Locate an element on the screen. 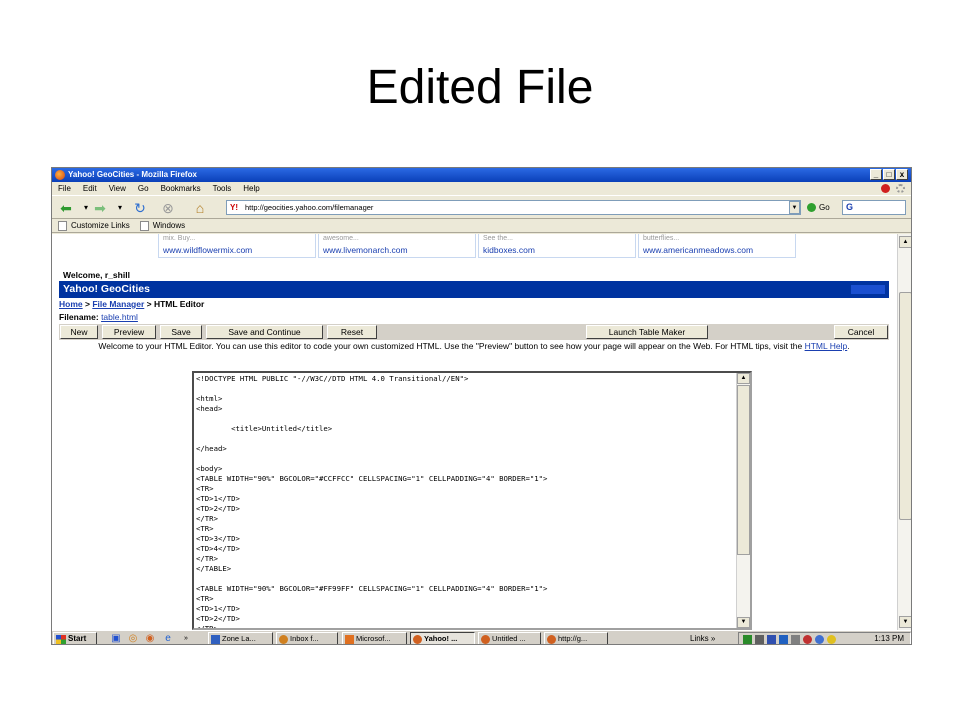 This screenshot has width=960, height=720. tray-network-icon is located at coordinates (747, 639).